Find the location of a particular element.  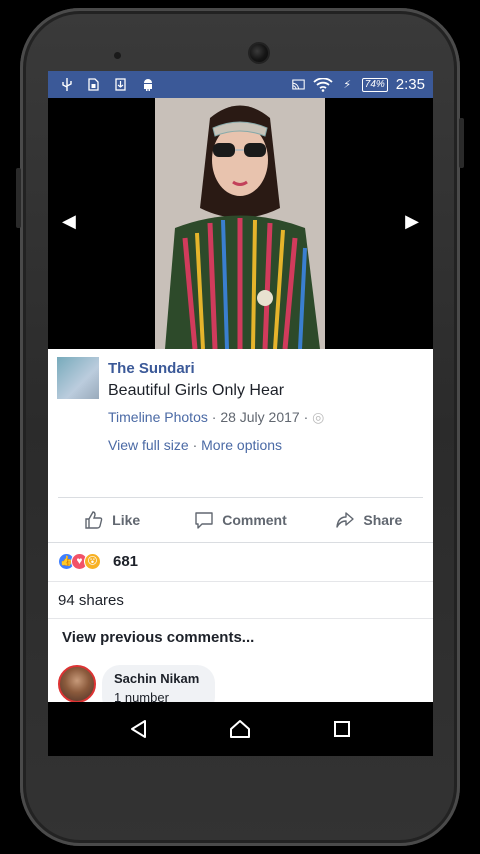

cast-icon is located at coordinates (298, 84).